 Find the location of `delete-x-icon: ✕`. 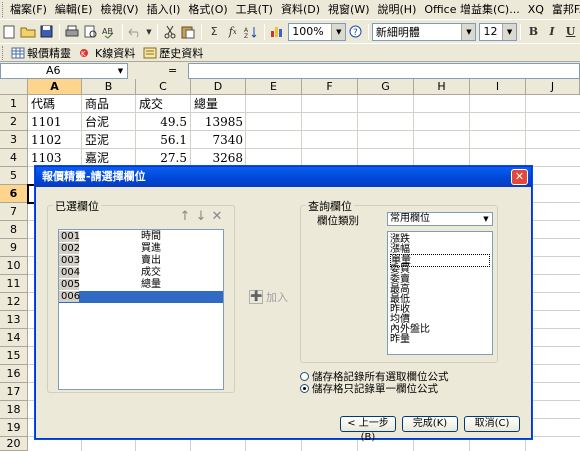

delete-x-icon: ✕ is located at coordinates (217, 216).